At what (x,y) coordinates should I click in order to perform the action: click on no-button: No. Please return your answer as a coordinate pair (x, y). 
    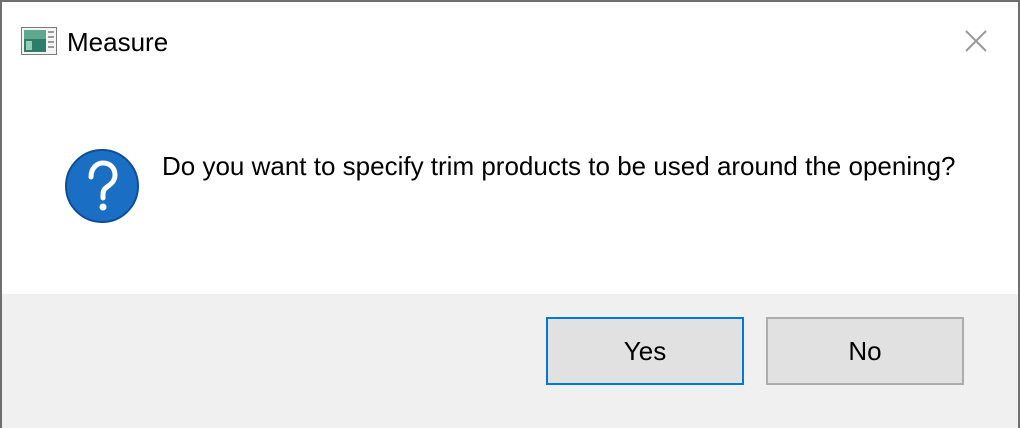
    Looking at the image, I should click on (865, 351).